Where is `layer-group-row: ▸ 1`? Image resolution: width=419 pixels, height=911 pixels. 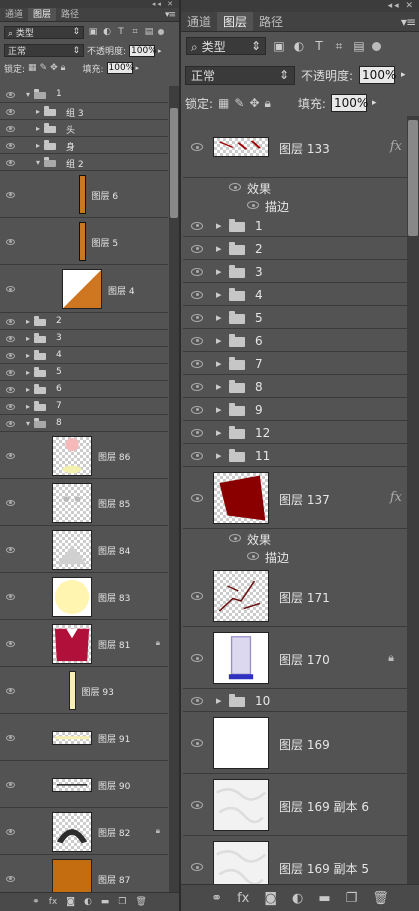
layer-group-row: ▸ 1 is located at coordinates (295, 225).